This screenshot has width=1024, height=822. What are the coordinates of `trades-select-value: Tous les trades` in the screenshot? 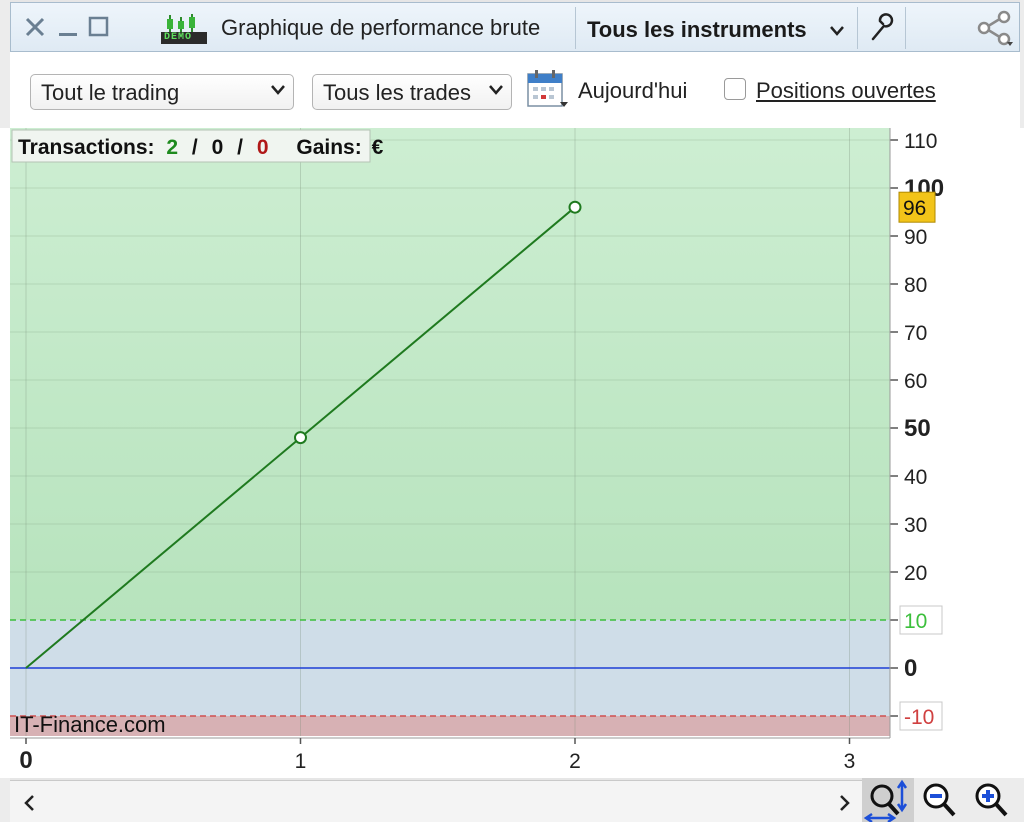 It's located at (397, 92).